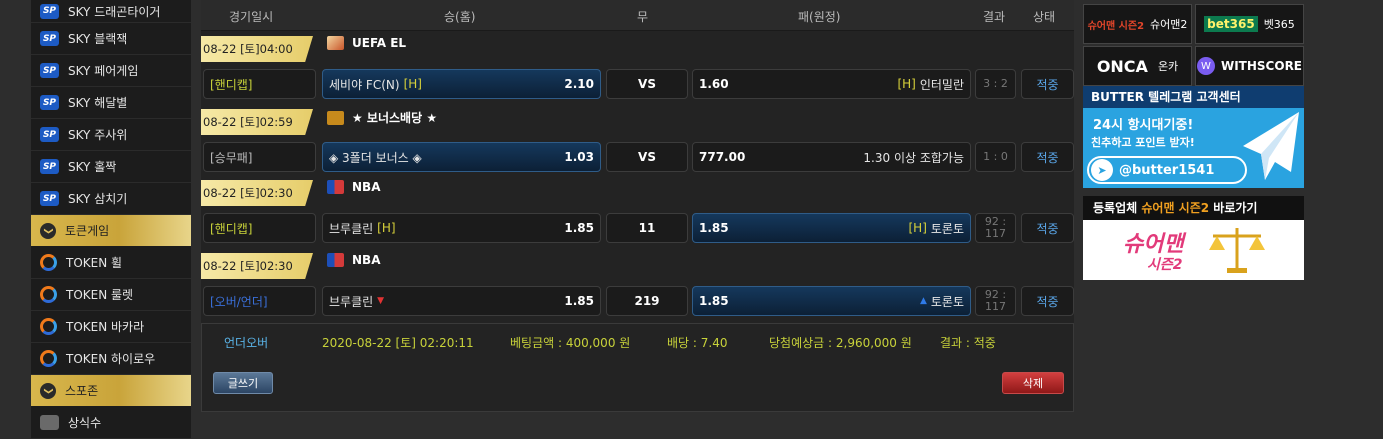 The height and width of the screenshot is (439, 1383). I want to click on league-name: NBA, so click(366, 260).